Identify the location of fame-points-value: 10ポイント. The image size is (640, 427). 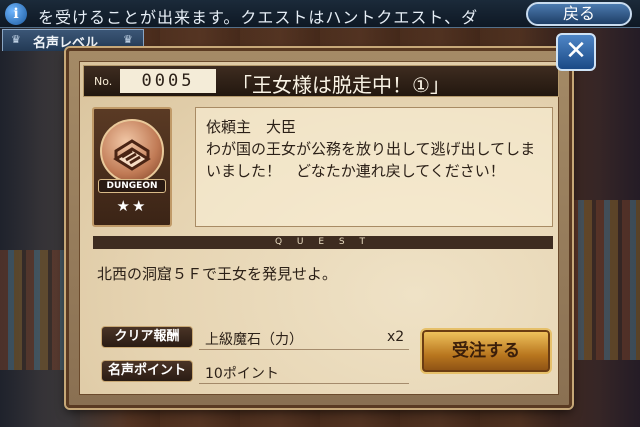
(242, 374).